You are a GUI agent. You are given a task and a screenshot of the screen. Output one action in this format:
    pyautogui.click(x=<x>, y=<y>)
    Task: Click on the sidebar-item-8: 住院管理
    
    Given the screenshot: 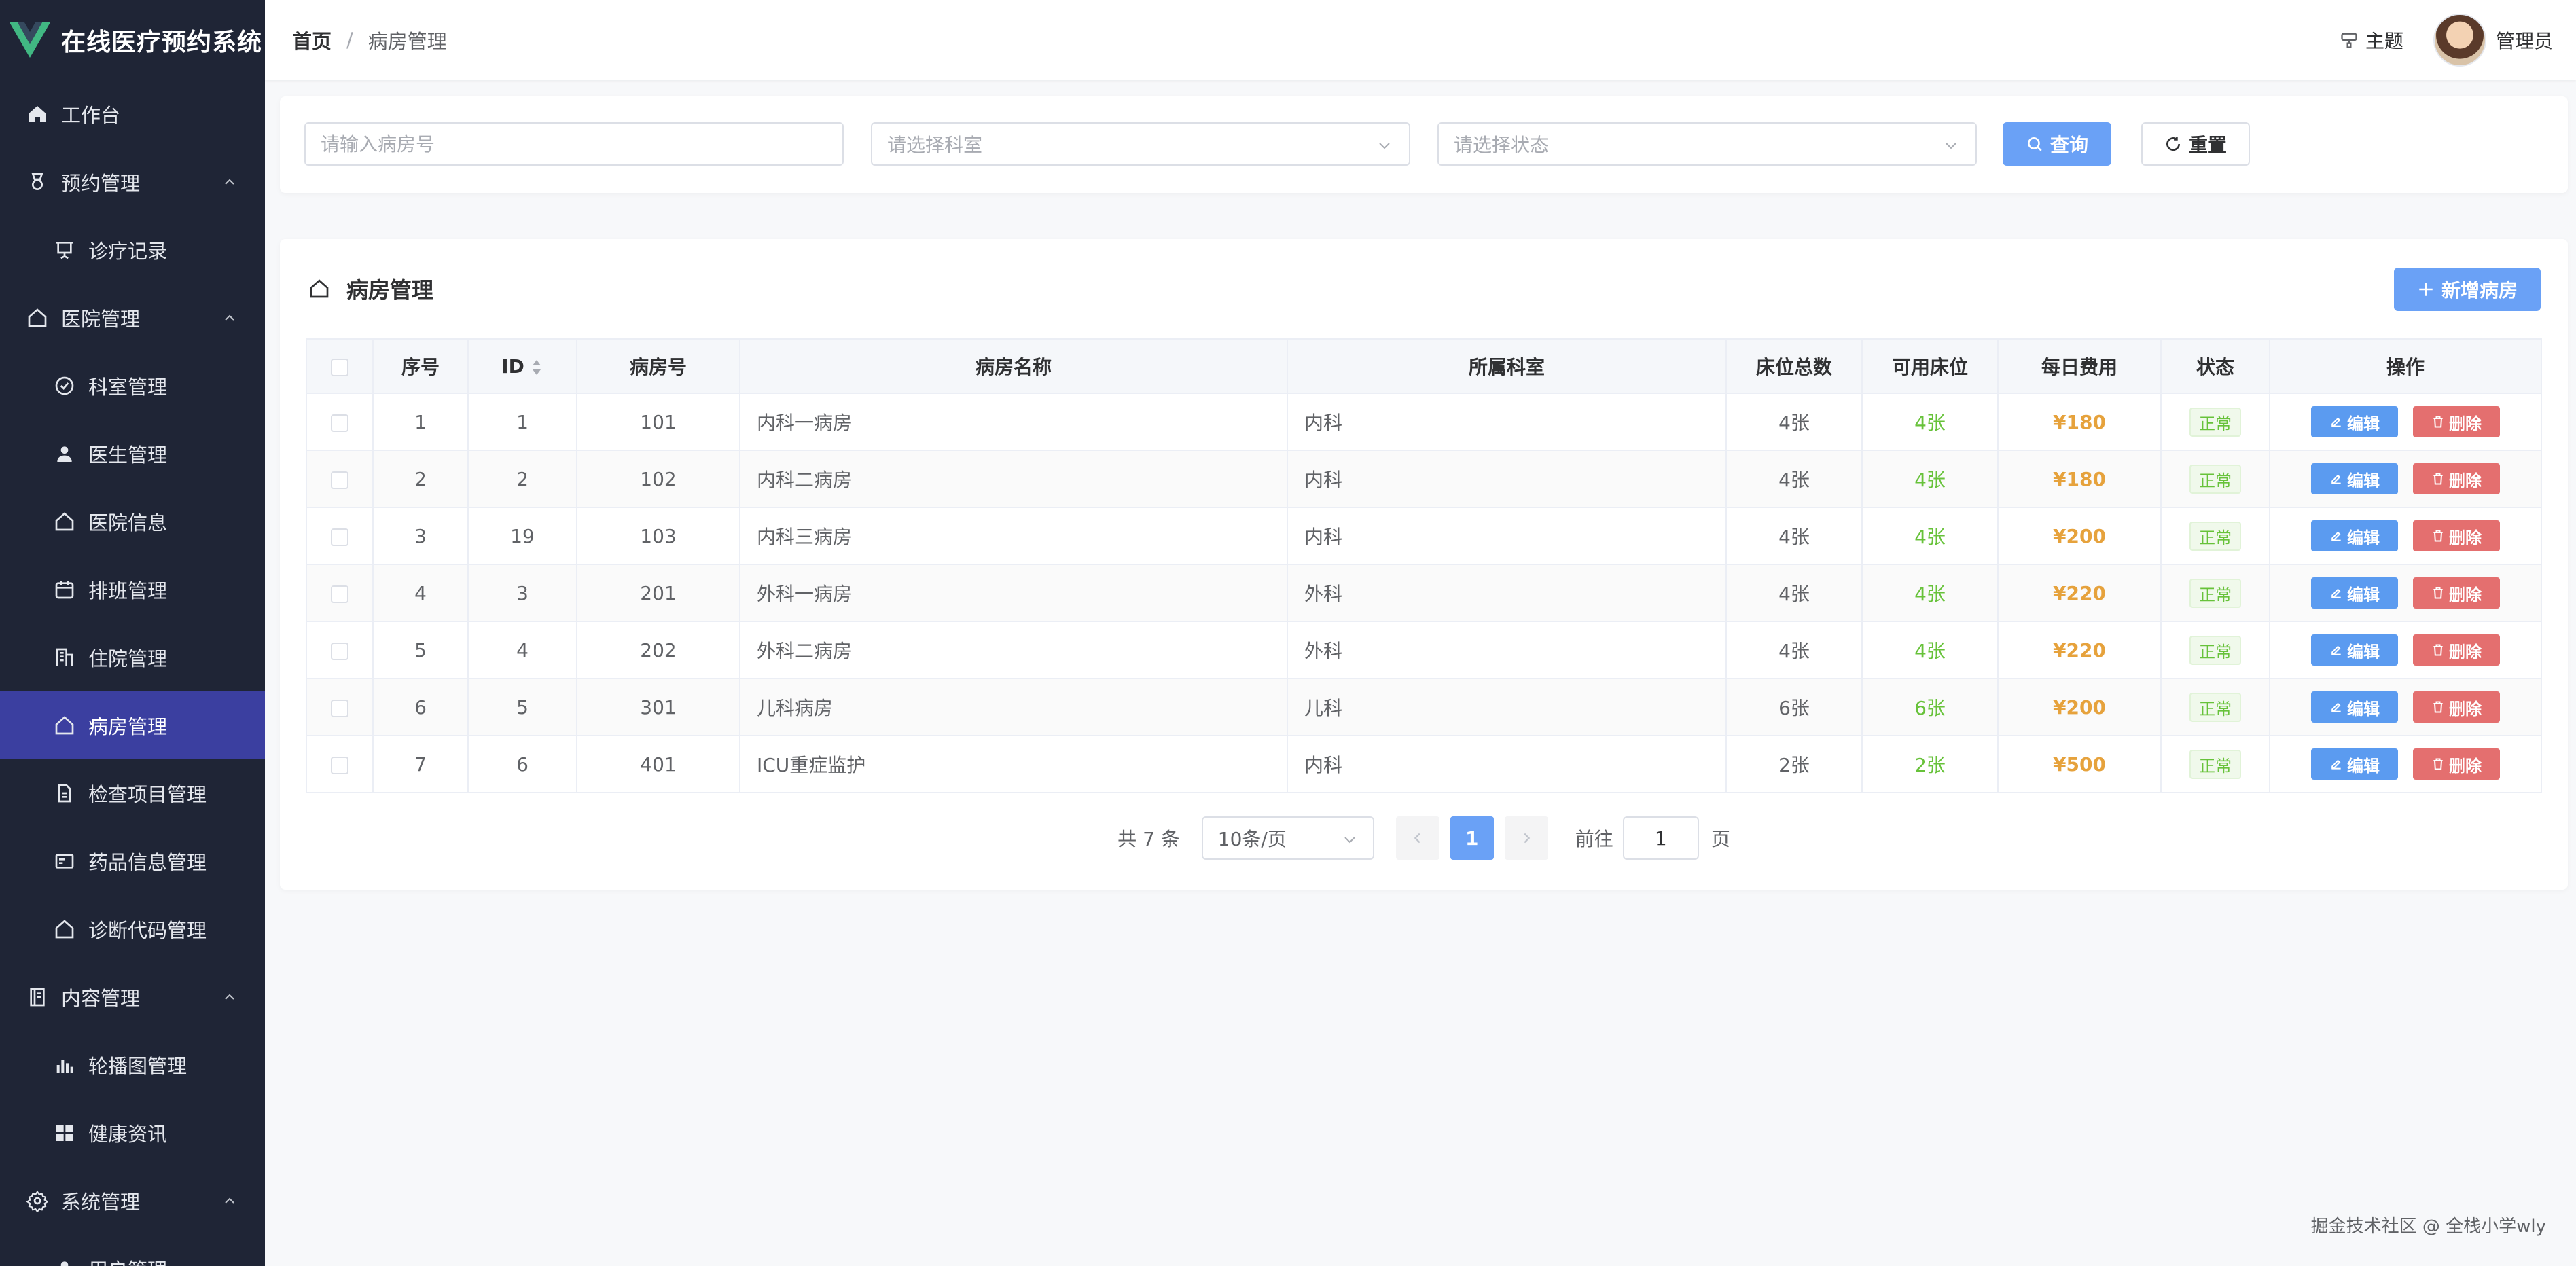 What is the action you would take?
    pyautogui.click(x=132, y=657)
    